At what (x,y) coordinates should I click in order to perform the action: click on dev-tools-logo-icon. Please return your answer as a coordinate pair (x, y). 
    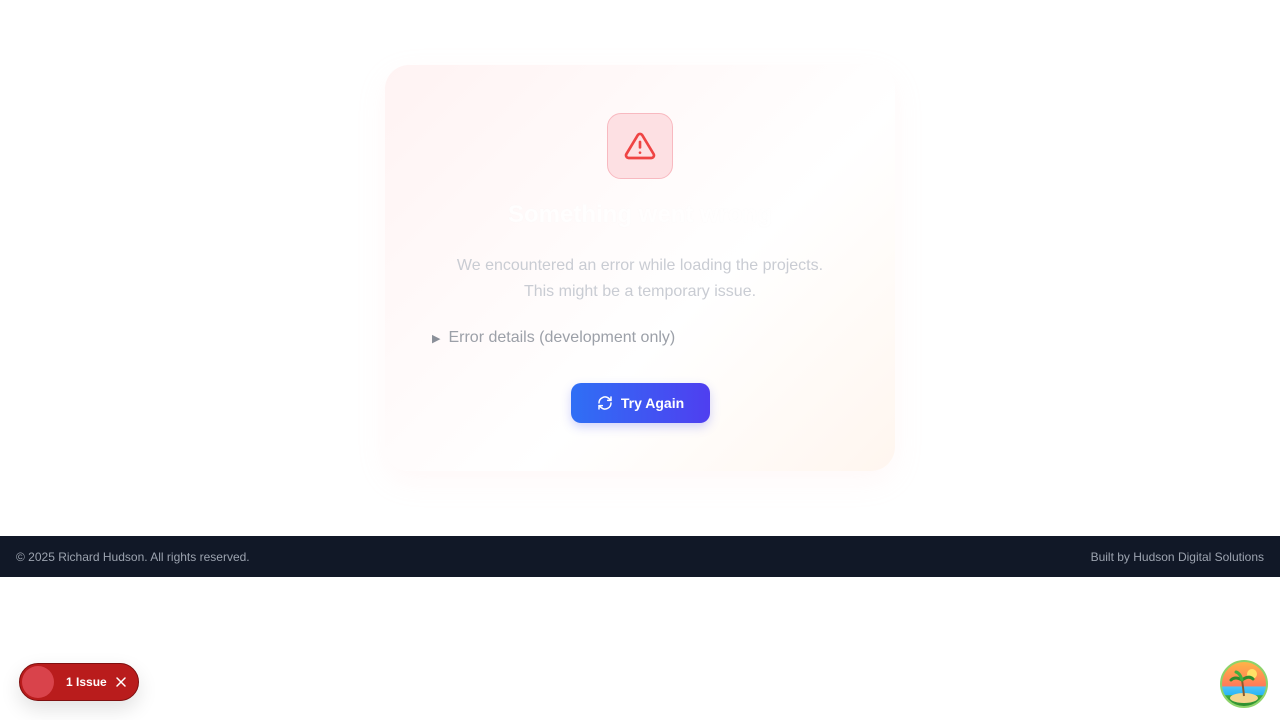
    Looking at the image, I should click on (38, 682).